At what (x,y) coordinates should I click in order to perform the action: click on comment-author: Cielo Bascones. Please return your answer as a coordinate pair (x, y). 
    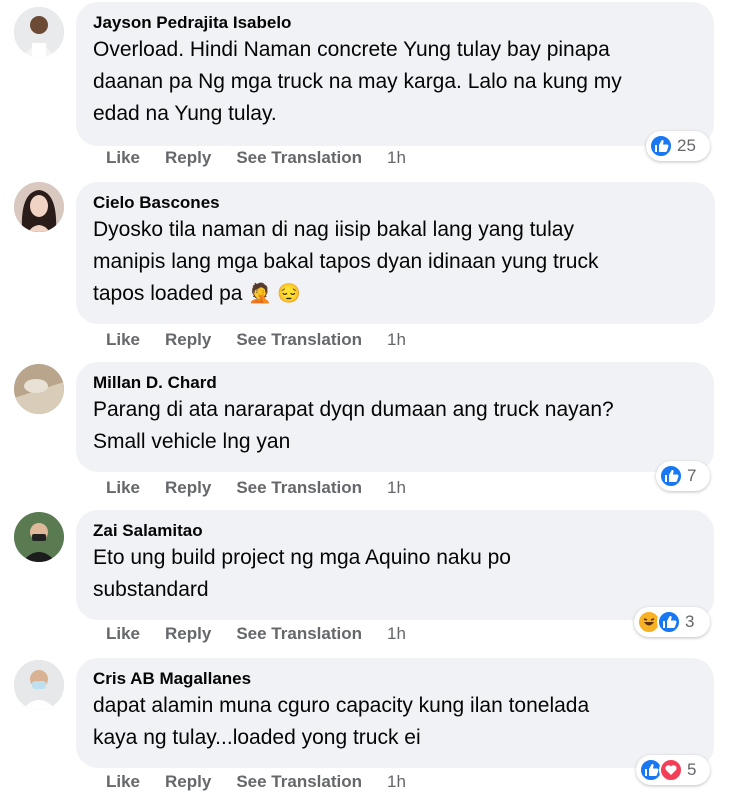
    Looking at the image, I should click on (396, 203).